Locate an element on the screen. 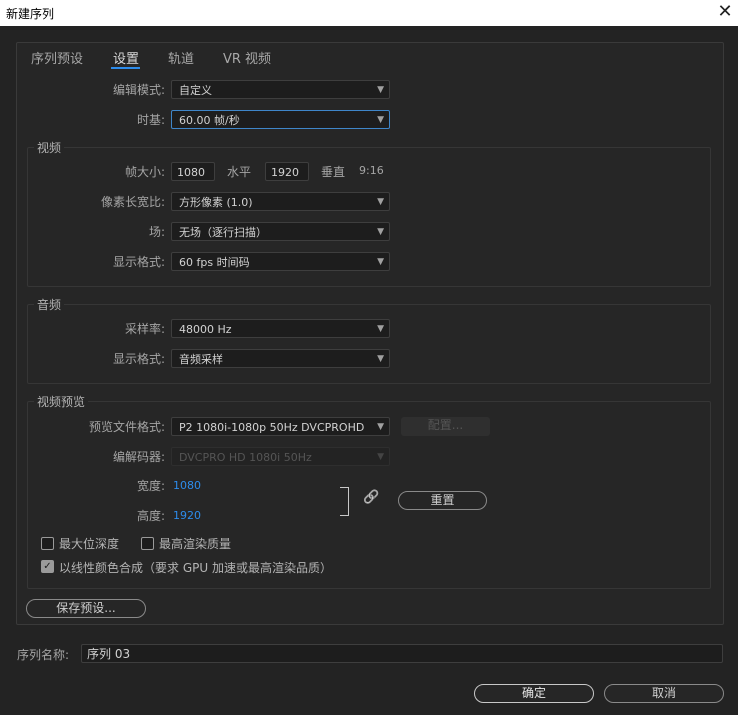 The image size is (738, 715). linear-color-checkbox: ✓ is located at coordinates (47, 566).